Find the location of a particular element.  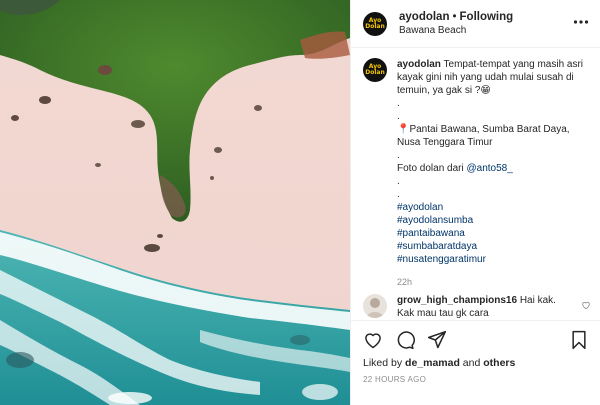

location-link: Bawana Beach is located at coordinates (456, 31).